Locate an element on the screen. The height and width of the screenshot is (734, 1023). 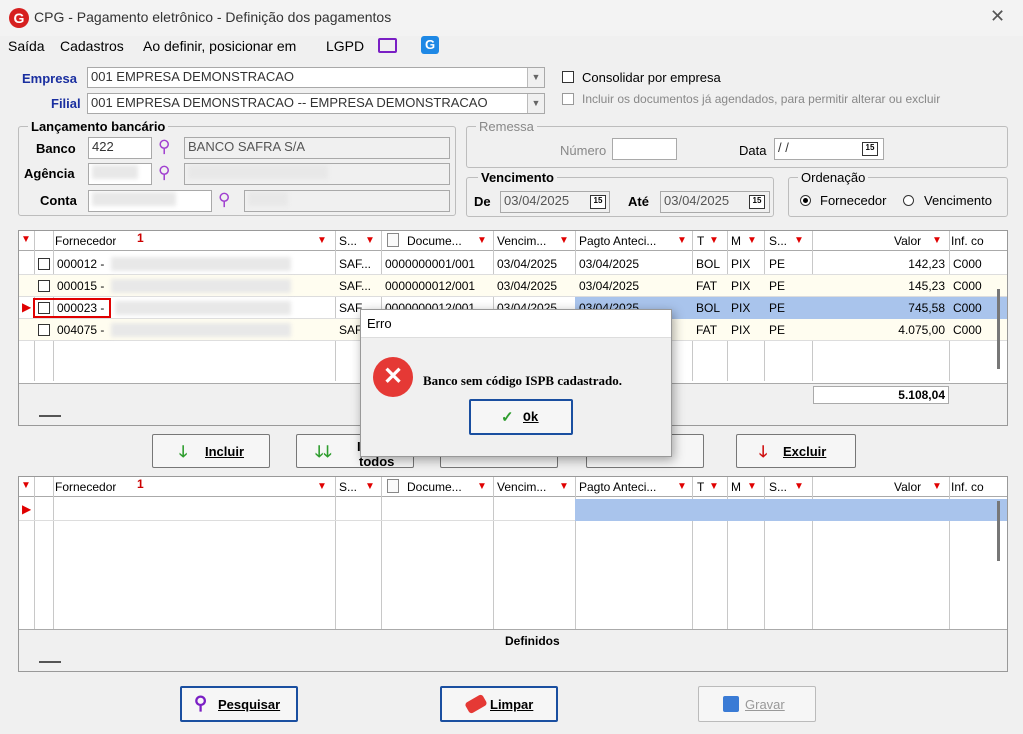
cell-documento: 0000000012/001 is located at coordinates (430, 286).